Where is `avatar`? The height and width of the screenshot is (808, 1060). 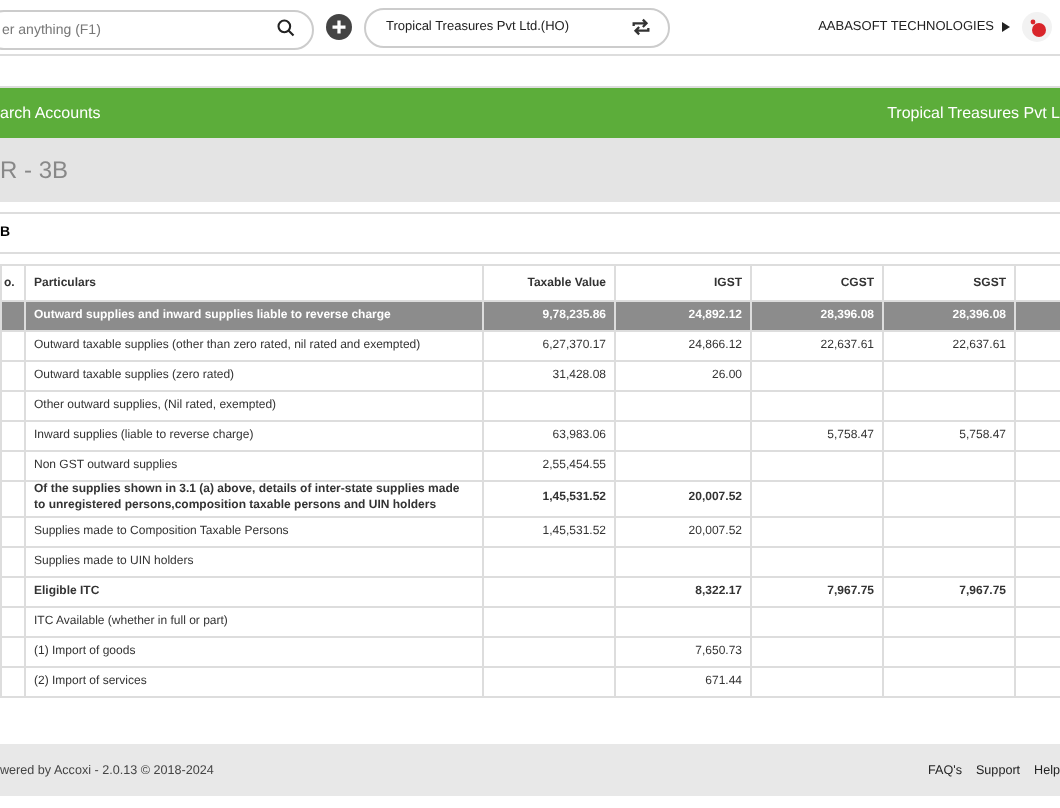 avatar is located at coordinates (1037, 27).